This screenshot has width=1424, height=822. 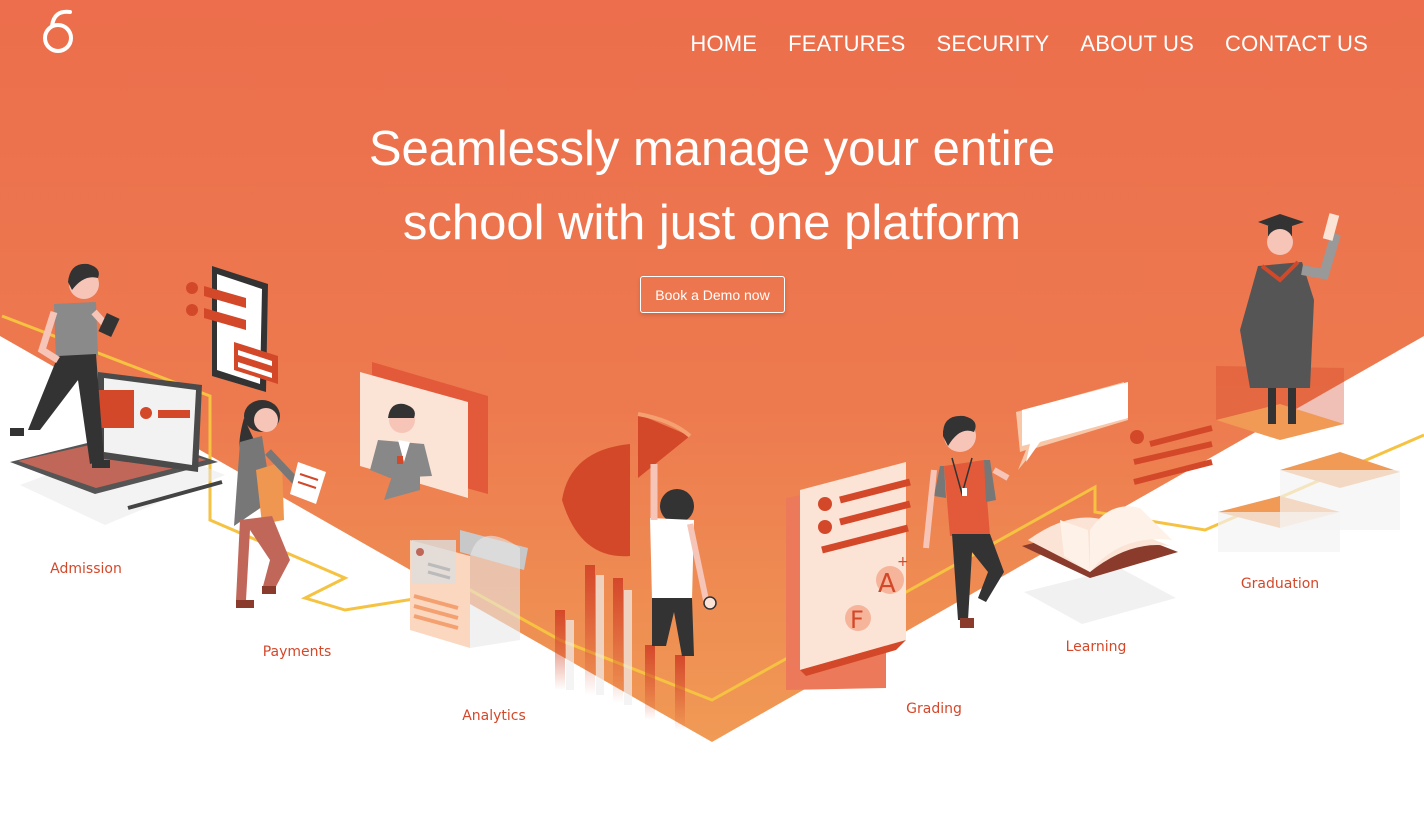 What do you see at coordinates (712, 149) in the screenshot?
I see `hero-headline-line1: Seamlessly manage your entire` at bounding box center [712, 149].